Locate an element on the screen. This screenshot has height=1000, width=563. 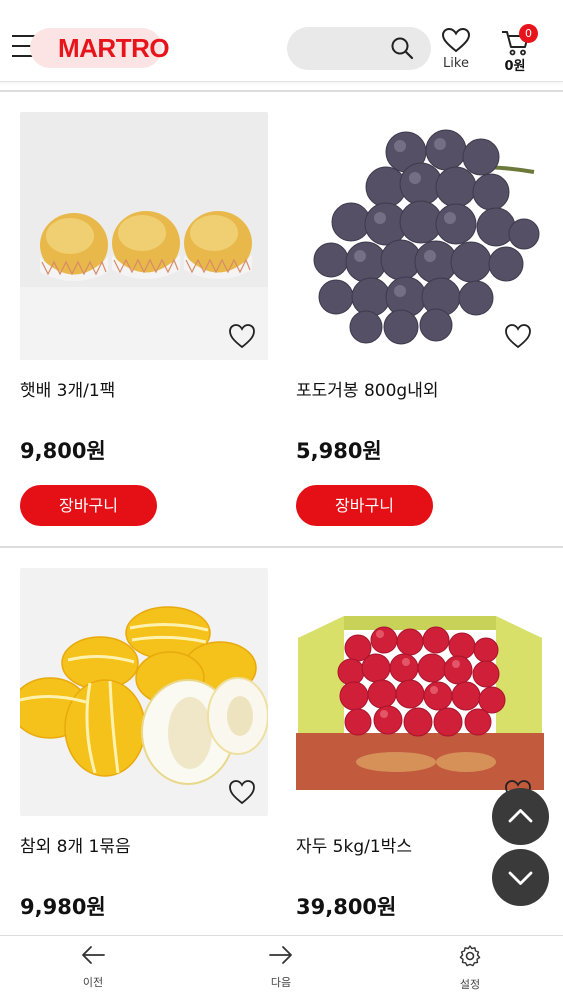
nav-prev: 이전 is located at coordinates (93, 967).